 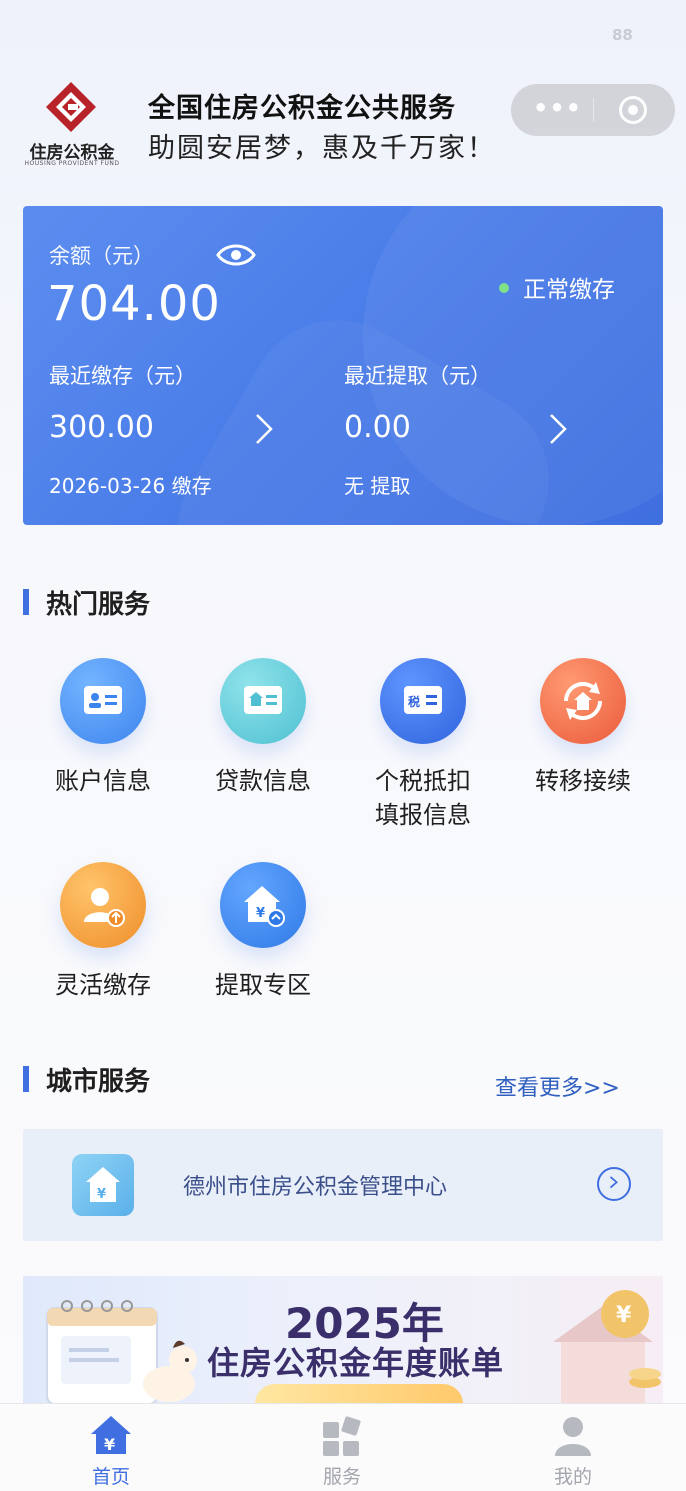 I want to click on recent-deposit-value: 300.00, so click(x=101, y=427).